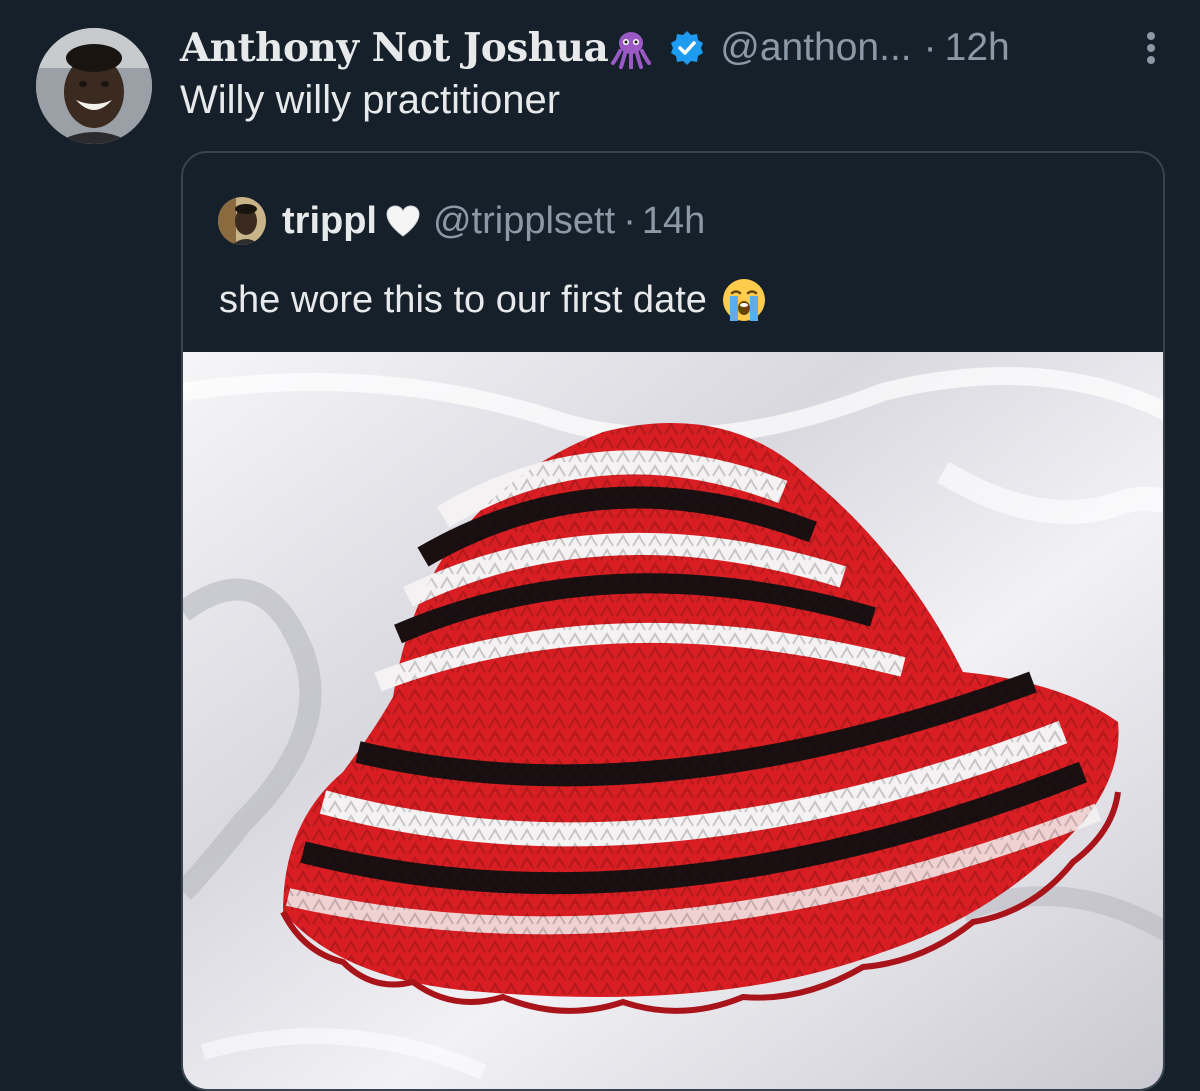 This screenshot has width=1200, height=1091. I want to click on white-heart-emoji-icon, so click(403, 221).